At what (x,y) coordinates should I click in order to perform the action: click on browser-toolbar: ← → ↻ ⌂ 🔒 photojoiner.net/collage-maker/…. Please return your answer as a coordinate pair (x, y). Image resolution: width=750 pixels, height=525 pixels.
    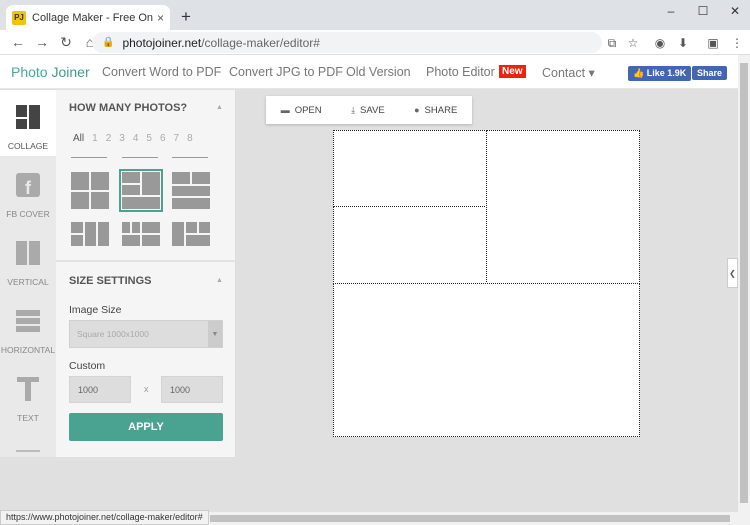
    Looking at the image, I should click on (375, 42).